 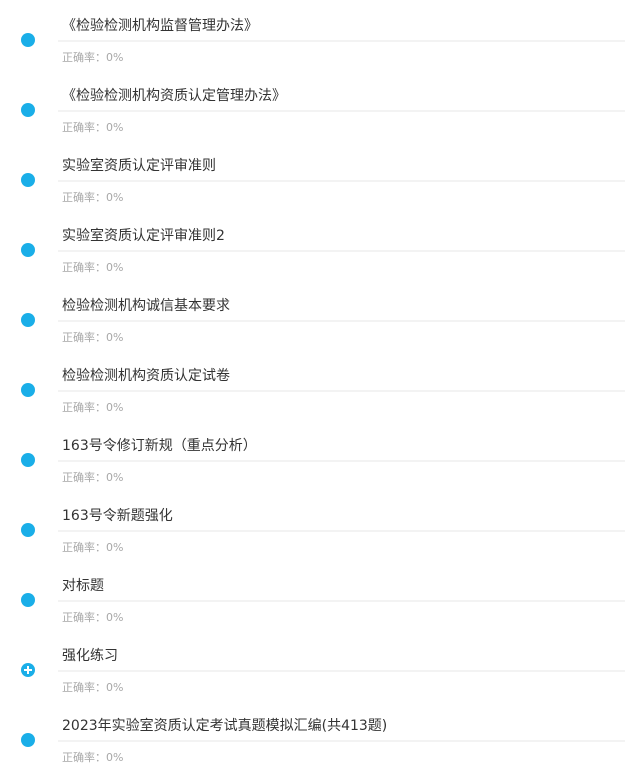 I want to click on chapter-item: 对标题 正确率：0%, so click(x=312, y=595).